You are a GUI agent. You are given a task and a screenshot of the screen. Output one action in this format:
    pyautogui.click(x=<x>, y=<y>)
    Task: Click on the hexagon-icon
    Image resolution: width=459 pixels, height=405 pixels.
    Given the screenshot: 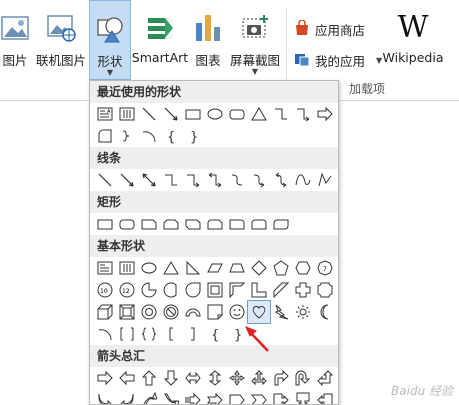 What is the action you would take?
    pyautogui.click(x=303, y=268)
    